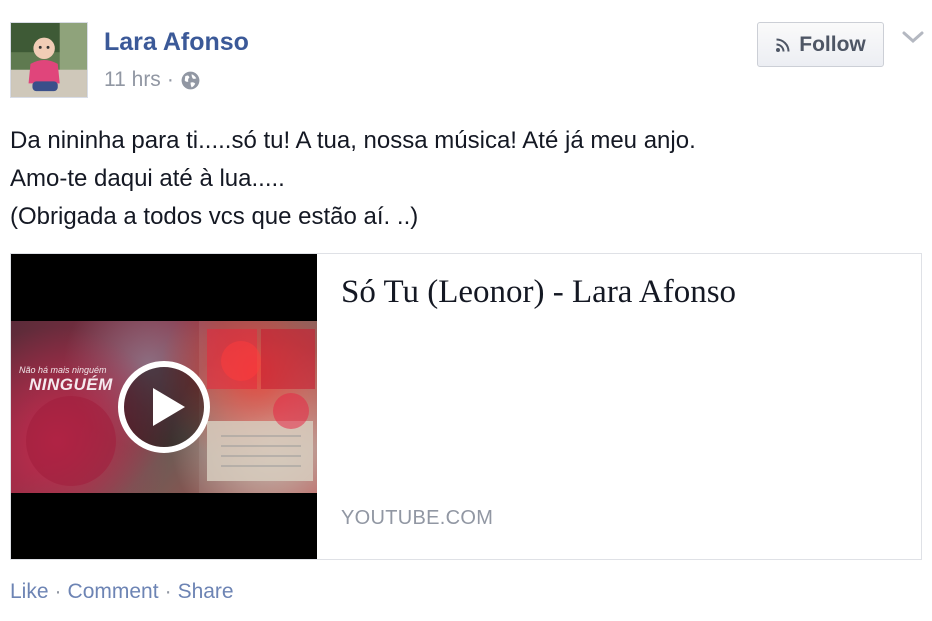 The width and height of the screenshot is (932, 621). What do you see at coordinates (132, 80) in the screenshot?
I see `post-timestamp: 11 hrs` at bounding box center [132, 80].